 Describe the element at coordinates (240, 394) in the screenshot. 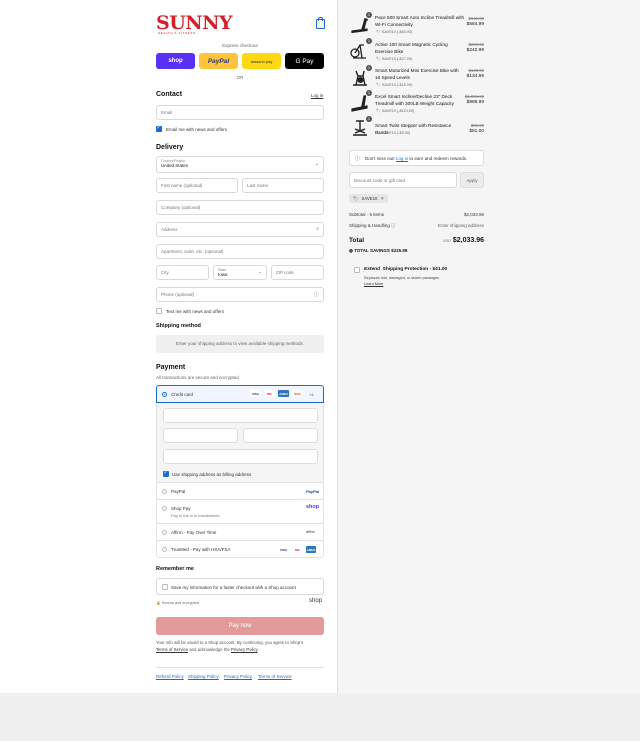

I see `credit-card-option: Credit card VISA MC AMEX DISC +4` at that location.